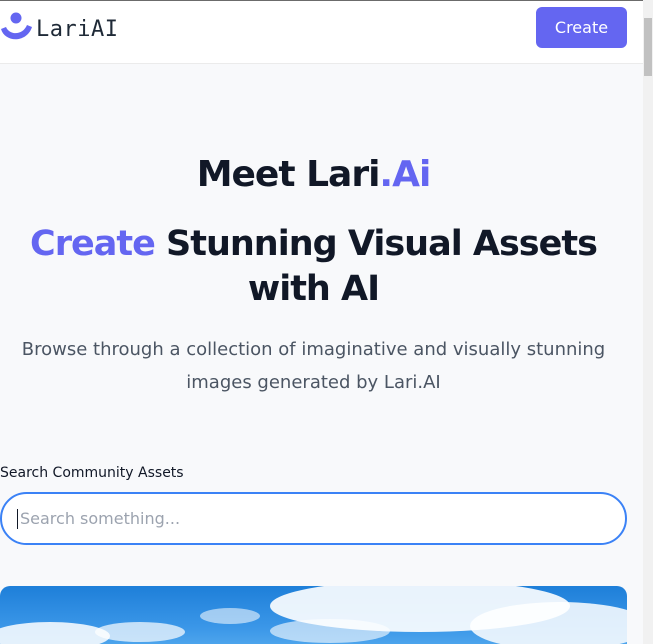 The image size is (653, 644). I want to click on page-scrollbar, so click(648, 322).